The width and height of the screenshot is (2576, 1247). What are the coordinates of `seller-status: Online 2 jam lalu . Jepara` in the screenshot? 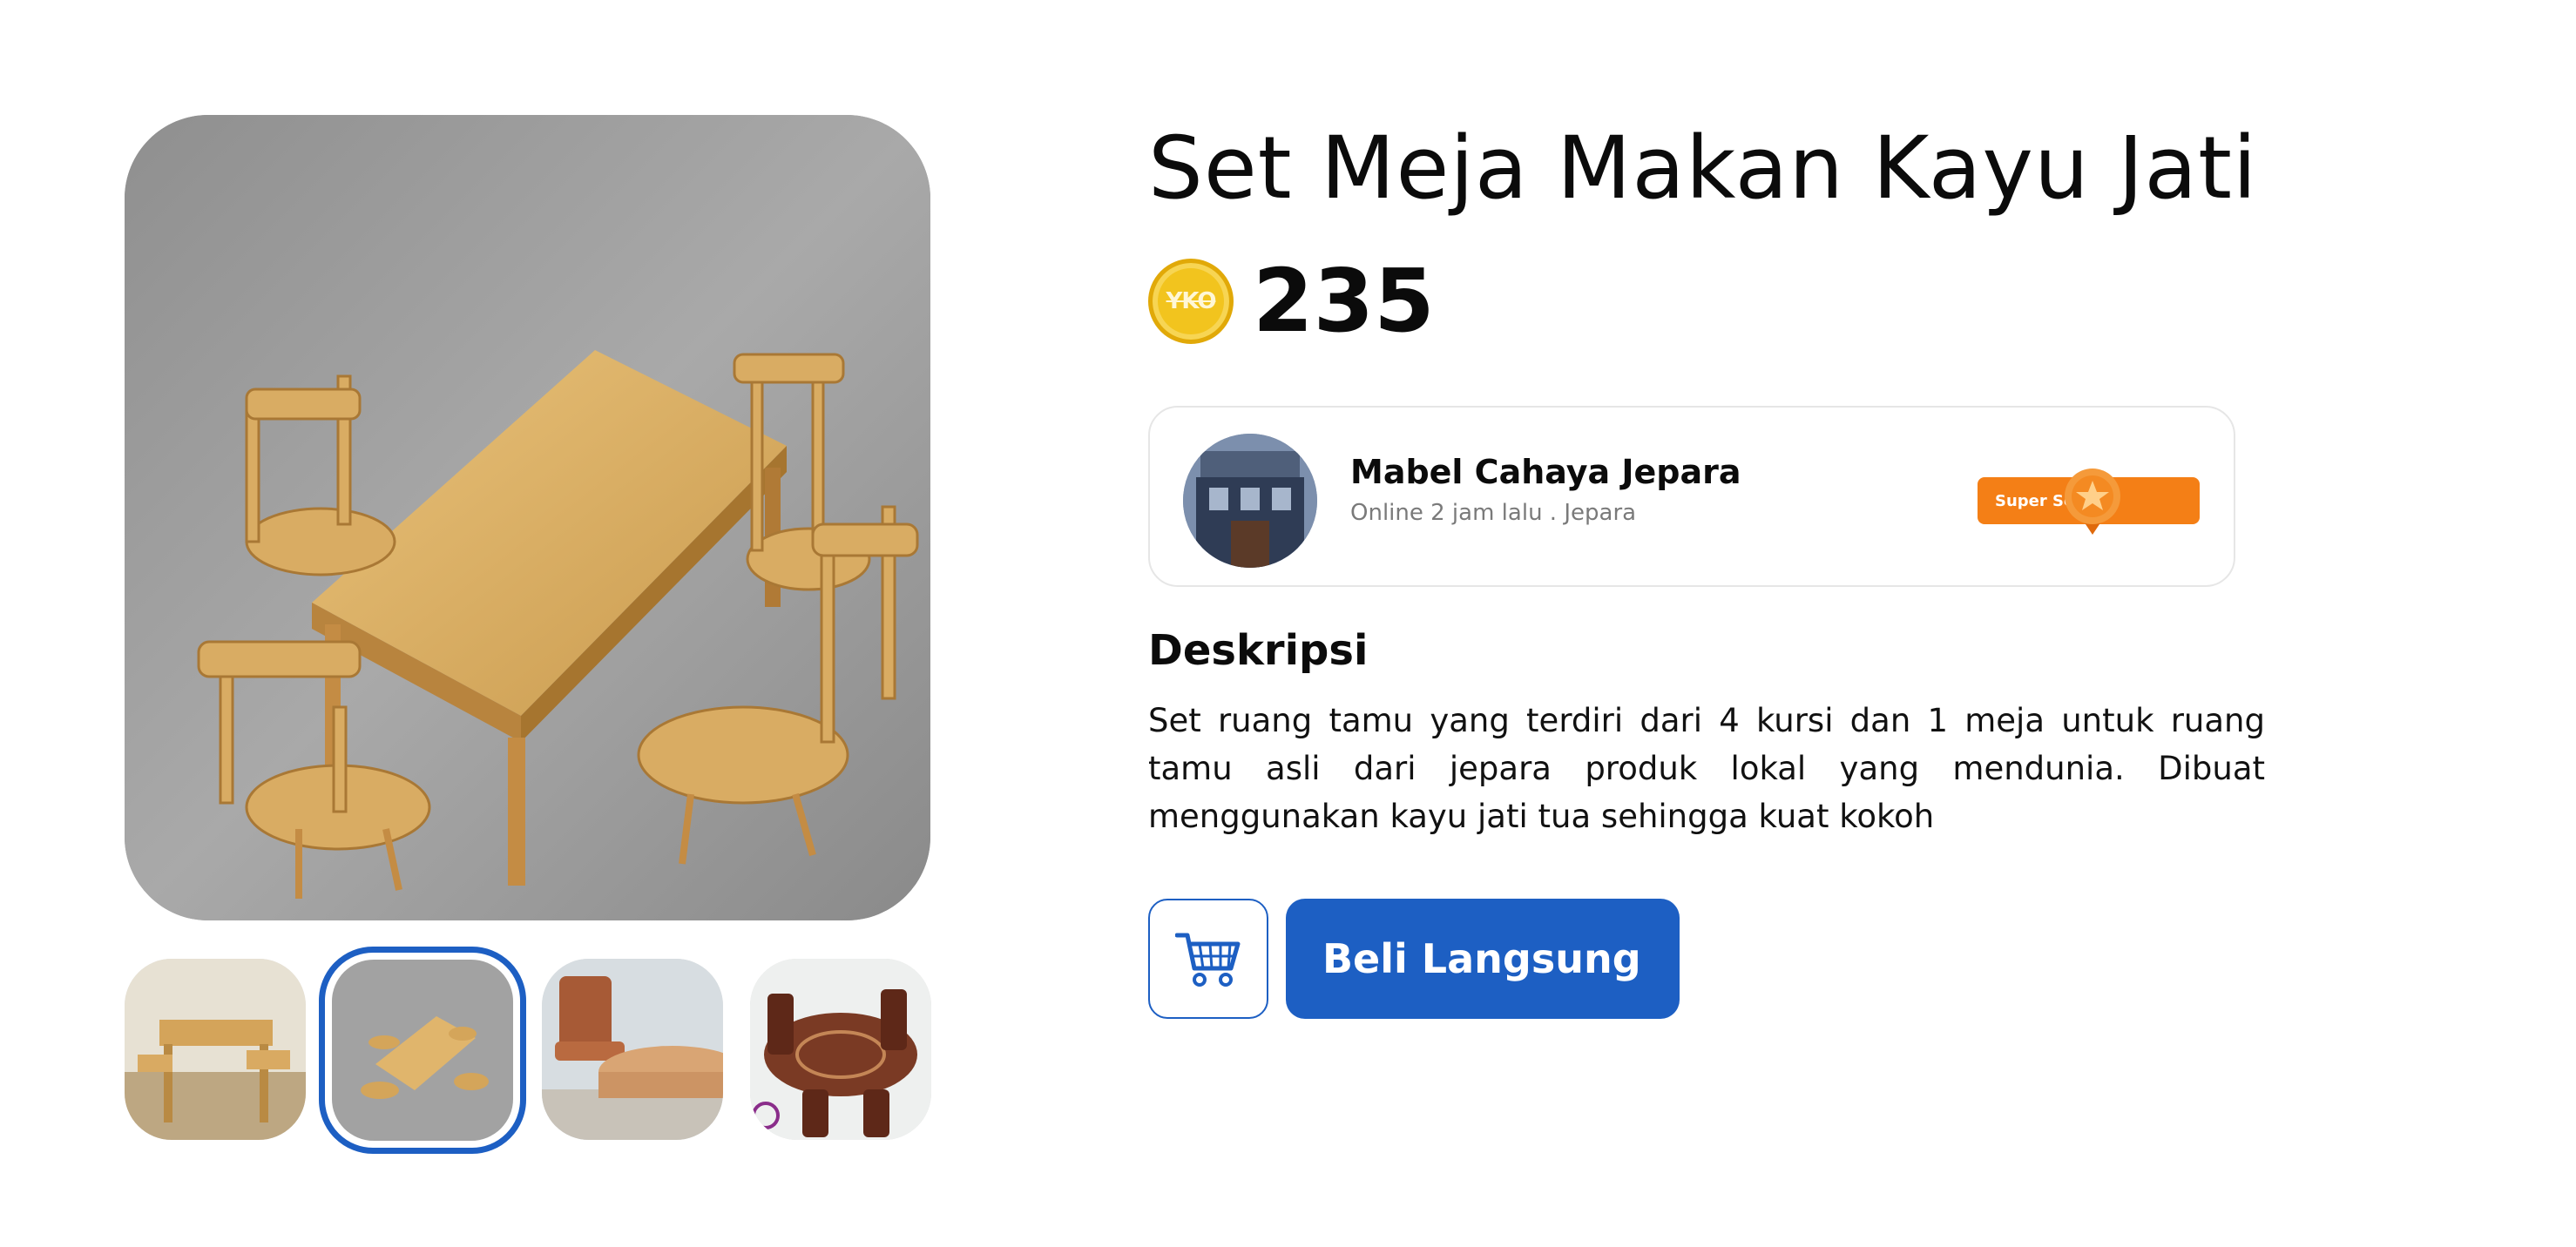 It's located at (1493, 513).